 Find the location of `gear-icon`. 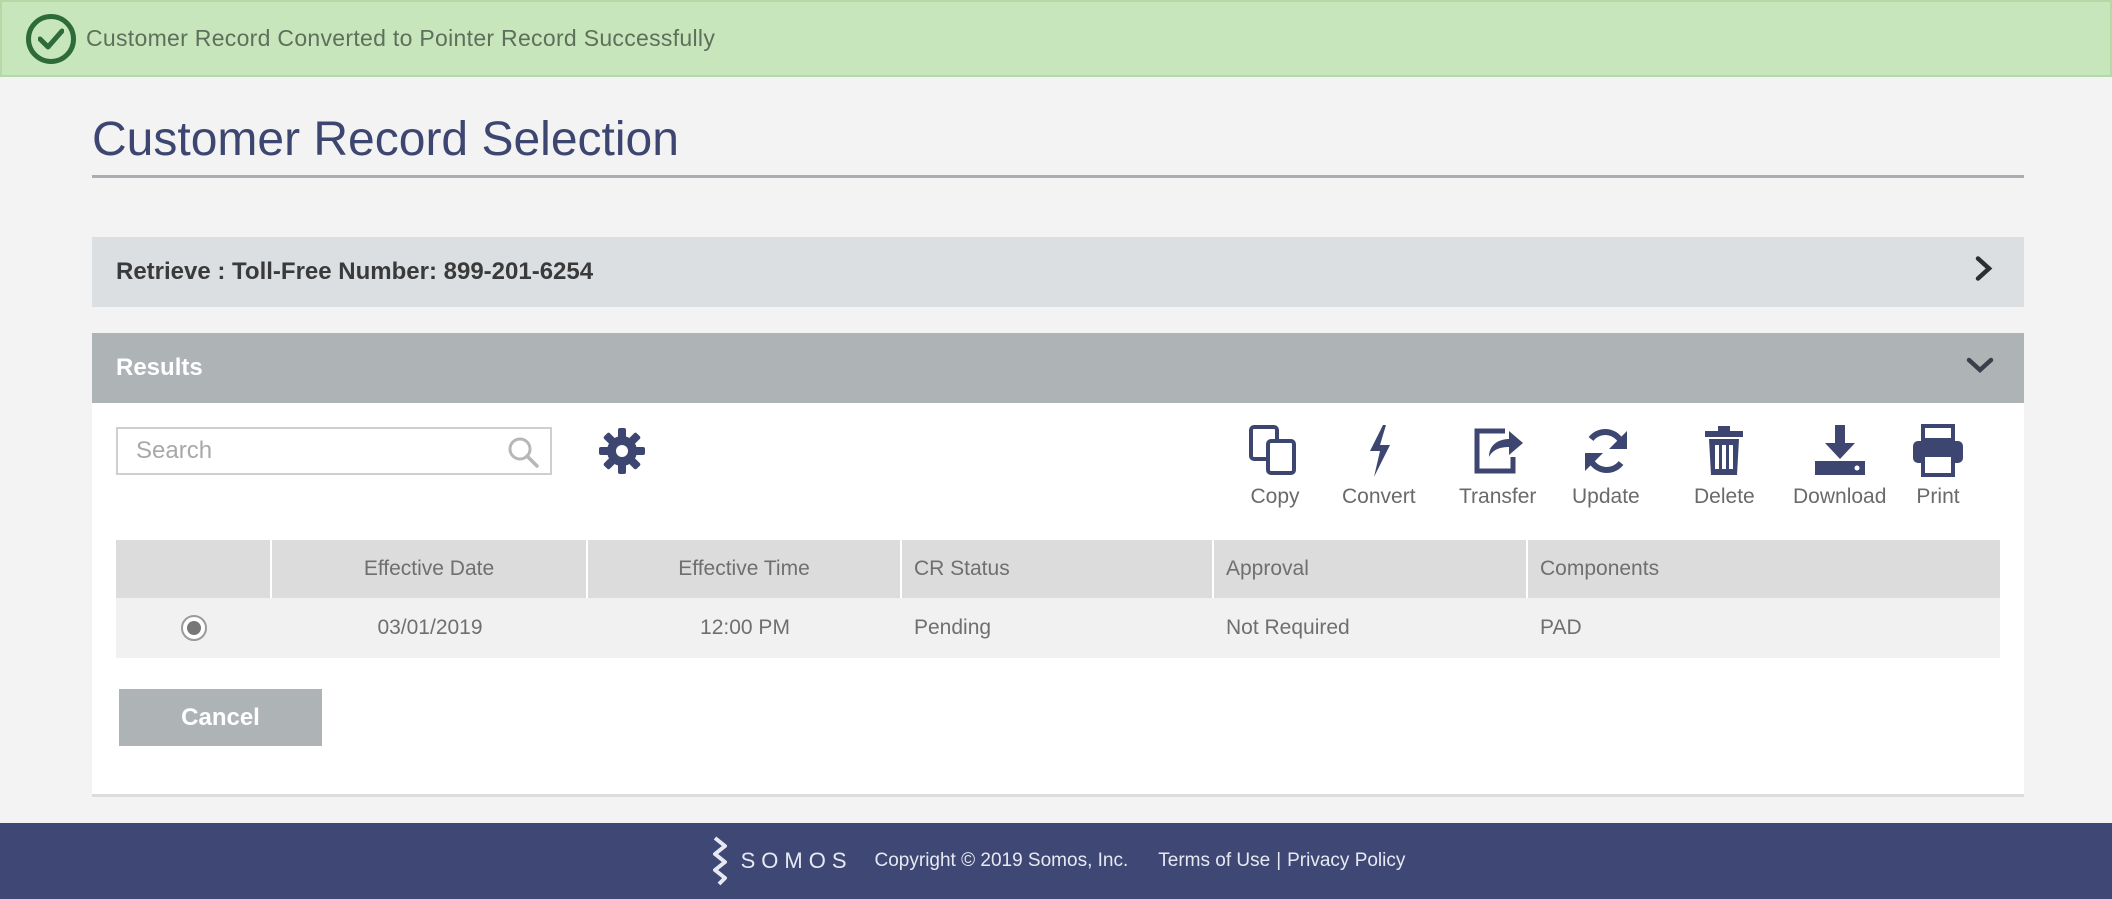

gear-icon is located at coordinates (622, 453).